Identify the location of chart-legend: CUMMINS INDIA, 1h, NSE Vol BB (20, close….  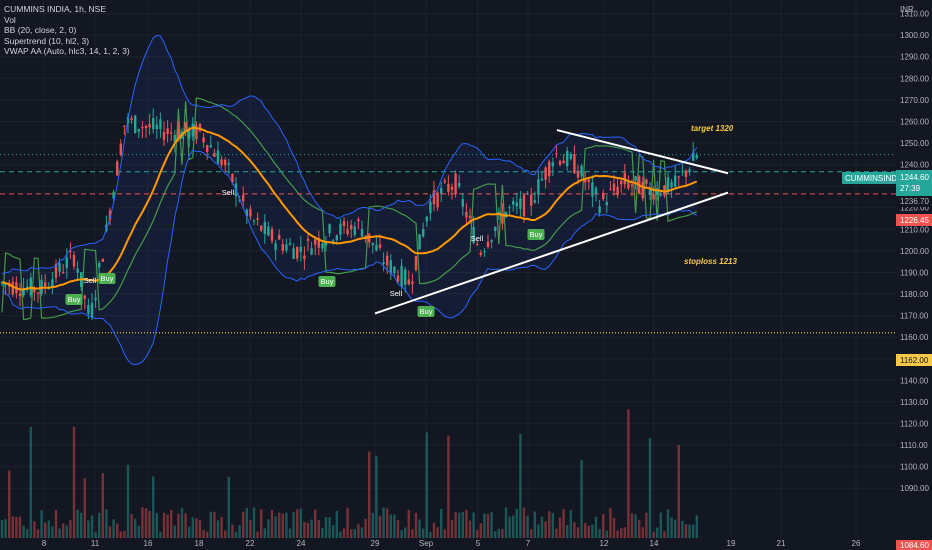
(67, 30).